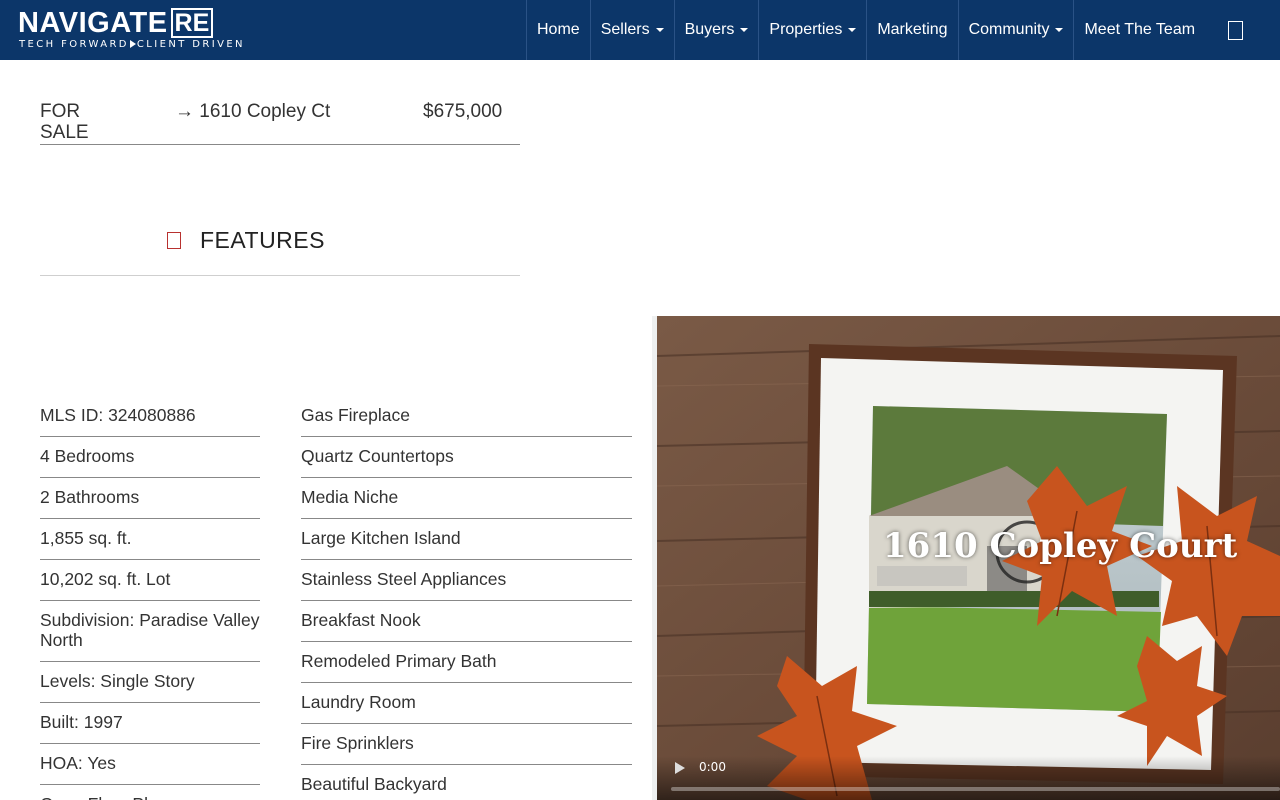 This screenshot has width=1280, height=800. I want to click on nav-label: Properties, so click(806, 29).